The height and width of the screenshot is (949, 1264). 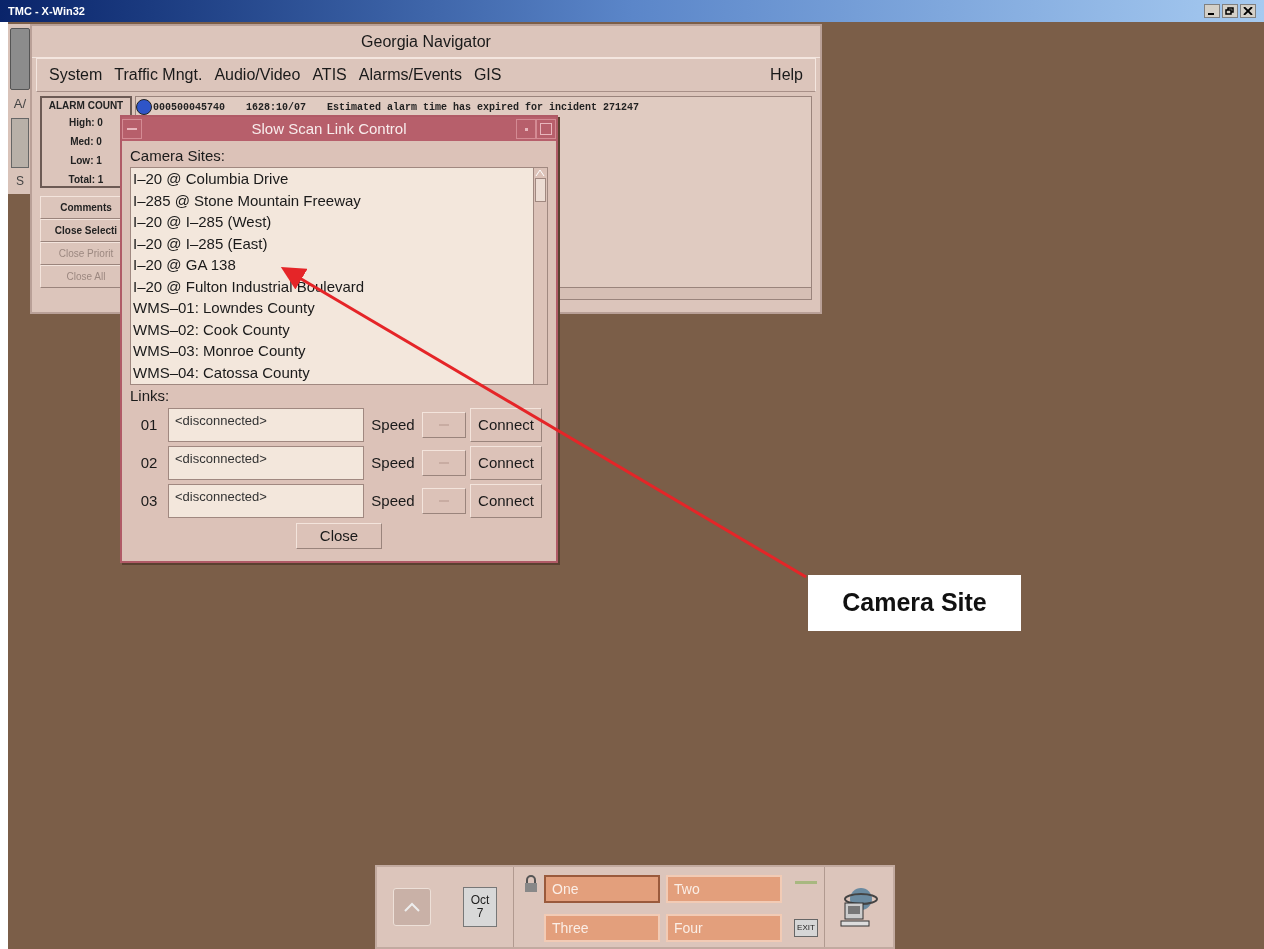 What do you see at coordinates (86, 161) in the screenshot?
I see `alarm-count: Low: 1` at bounding box center [86, 161].